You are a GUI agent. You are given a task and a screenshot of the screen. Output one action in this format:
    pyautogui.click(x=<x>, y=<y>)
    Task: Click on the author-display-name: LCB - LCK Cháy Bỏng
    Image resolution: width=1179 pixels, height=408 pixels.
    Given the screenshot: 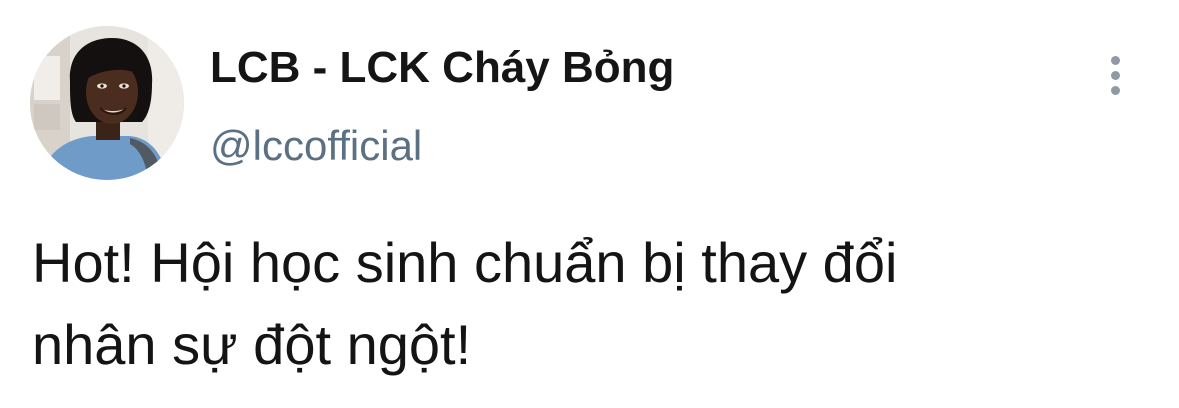 What is the action you would take?
    pyautogui.click(x=442, y=68)
    